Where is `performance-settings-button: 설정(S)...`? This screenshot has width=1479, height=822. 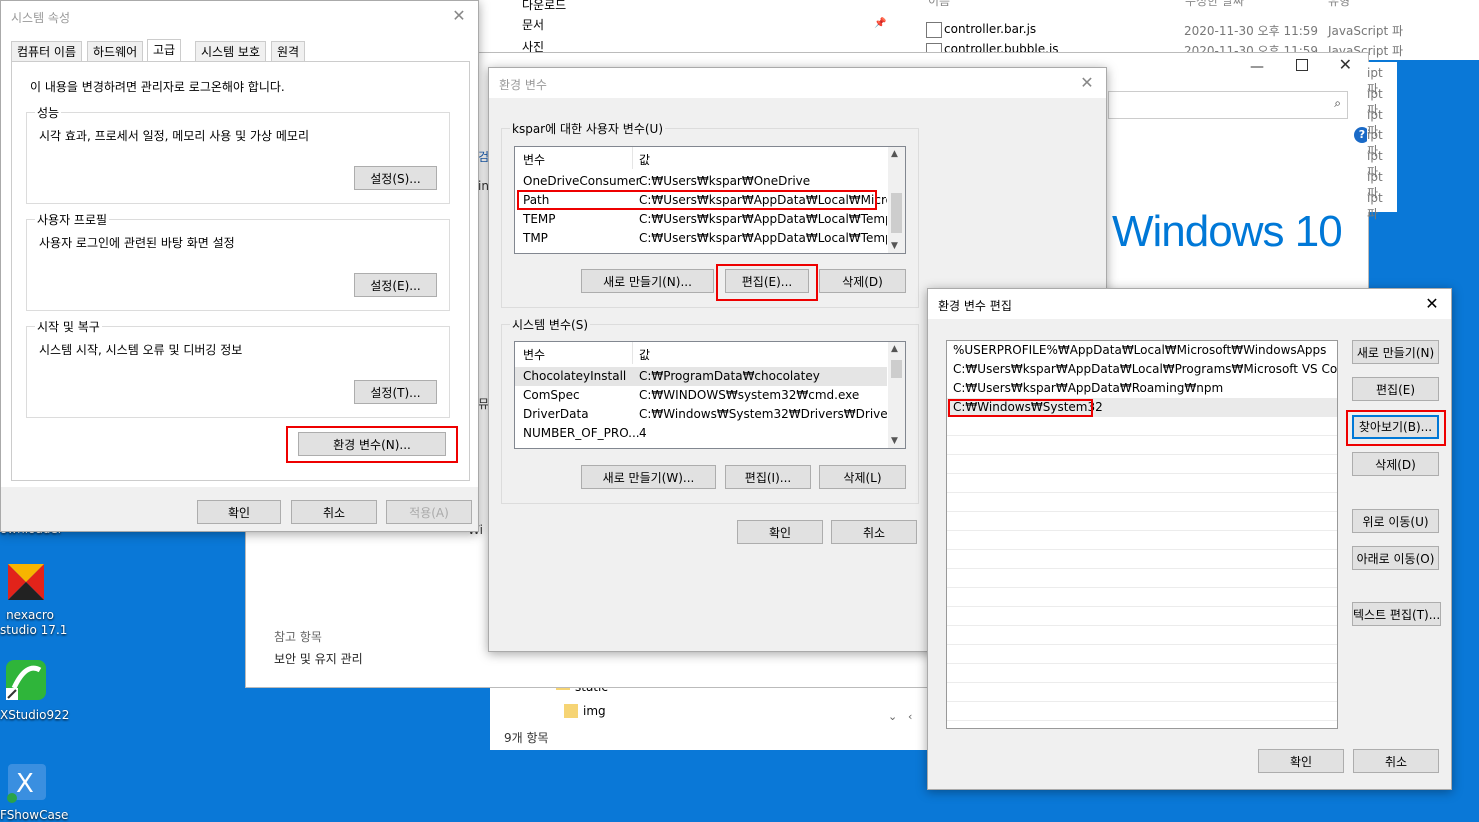
performance-settings-button: 설정(S)... is located at coordinates (395, 178).